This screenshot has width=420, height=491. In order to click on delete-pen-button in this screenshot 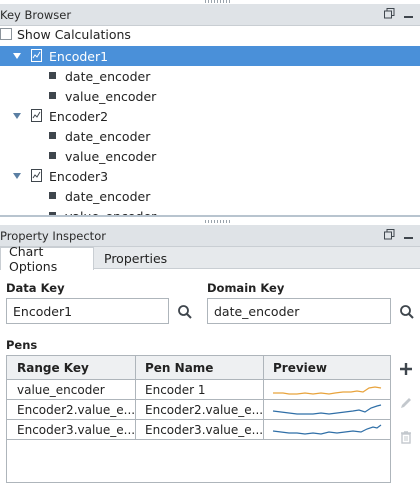, I will do `click(406, 437)`.